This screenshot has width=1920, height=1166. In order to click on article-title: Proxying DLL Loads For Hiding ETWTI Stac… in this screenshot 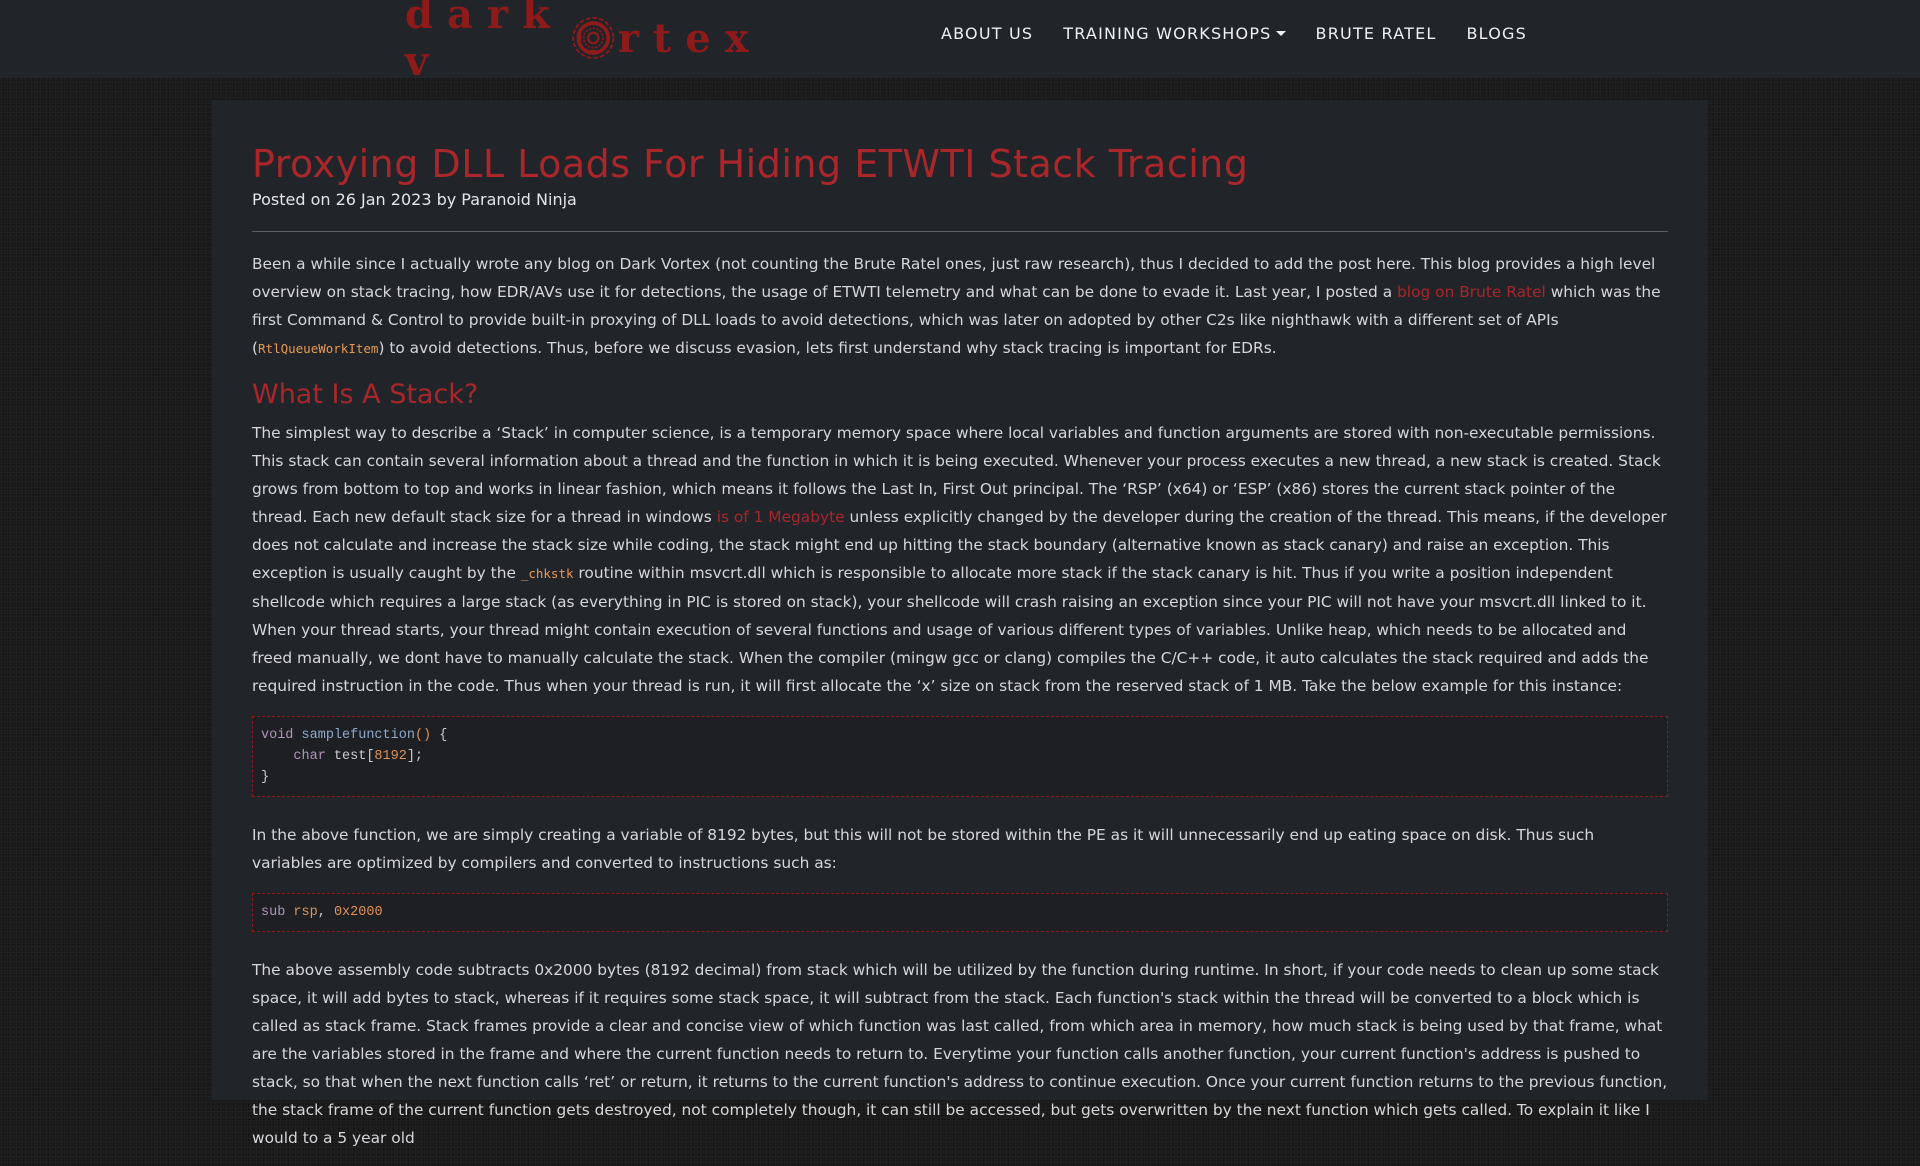, I will do `click(750, 164)`.